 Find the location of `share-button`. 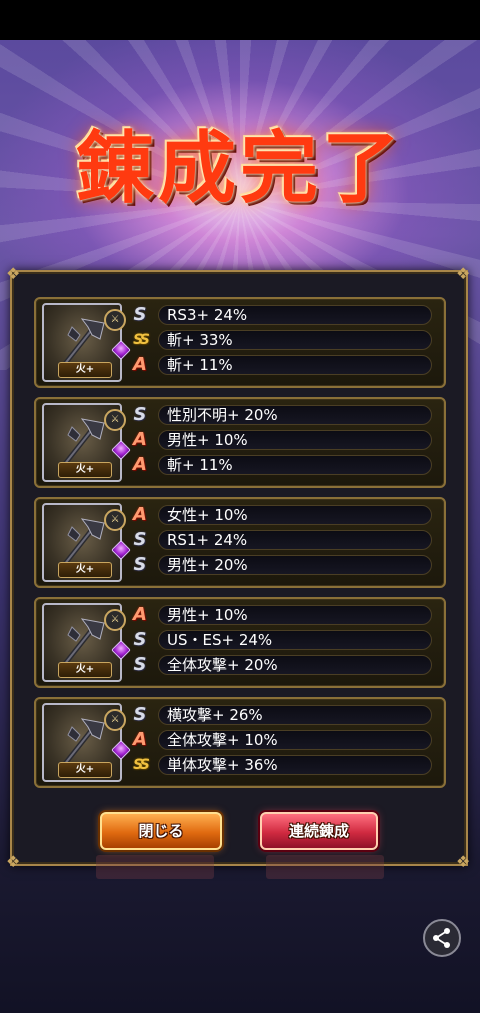

share-button is located at coordinates (442, 938).